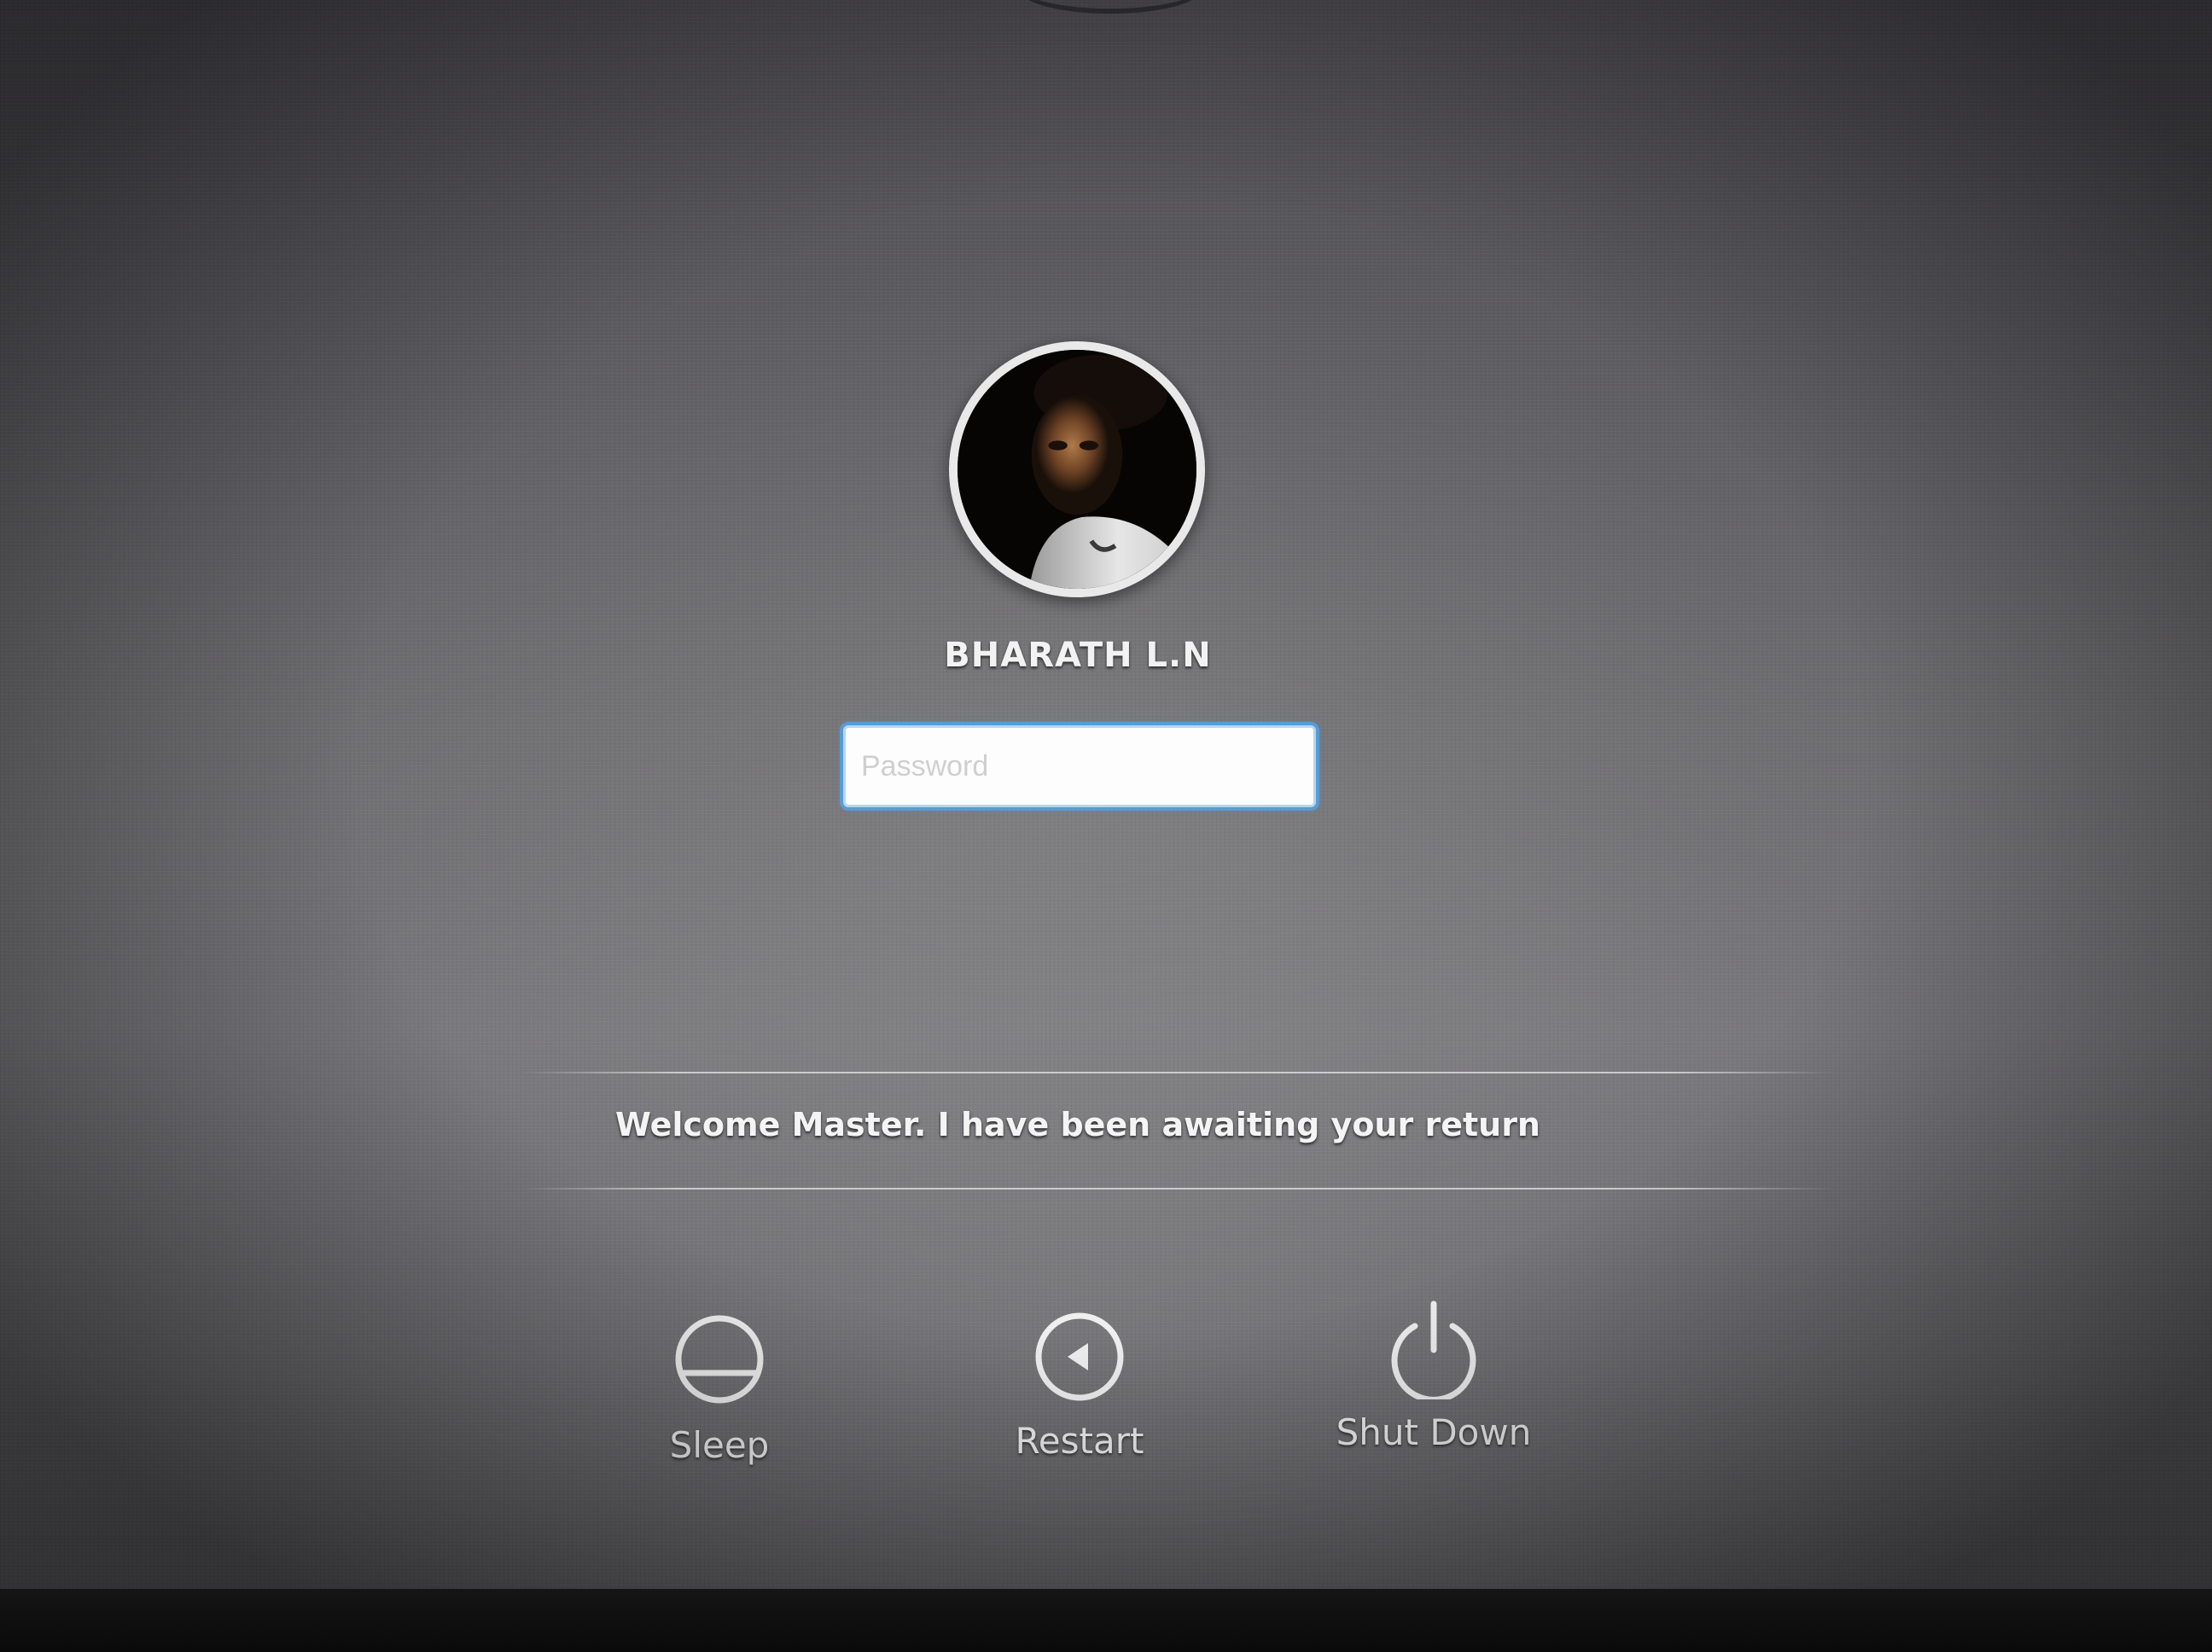 The height and width of the screenshot is (1652, 2212). I want to click on shutdown-label: Shut Down, so click(1434, 1432).